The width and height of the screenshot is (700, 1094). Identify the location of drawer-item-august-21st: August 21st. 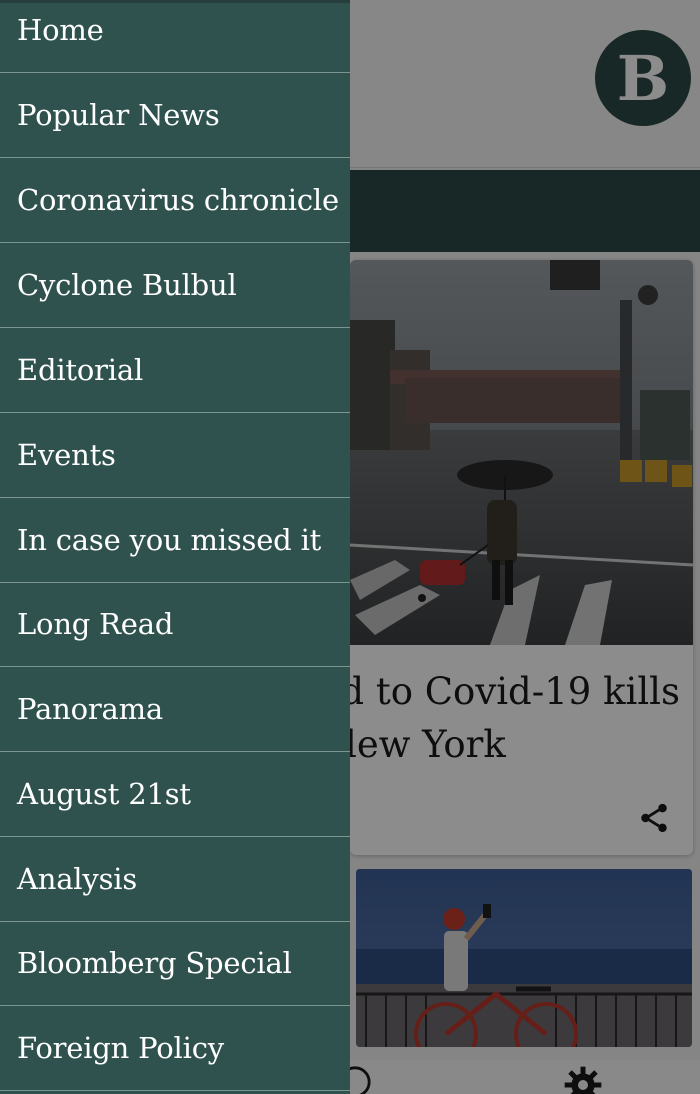
(175, 794).